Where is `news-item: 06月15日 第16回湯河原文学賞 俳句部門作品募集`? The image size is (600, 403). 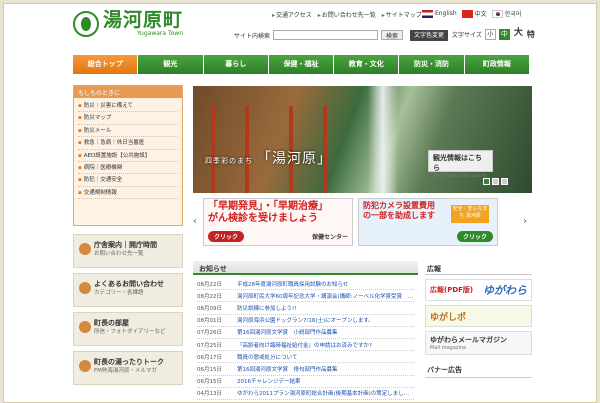 news-item: 06月15日 第16回湯河原文学賞 俳句部門作品募集 is located at coordinates (305, 369).